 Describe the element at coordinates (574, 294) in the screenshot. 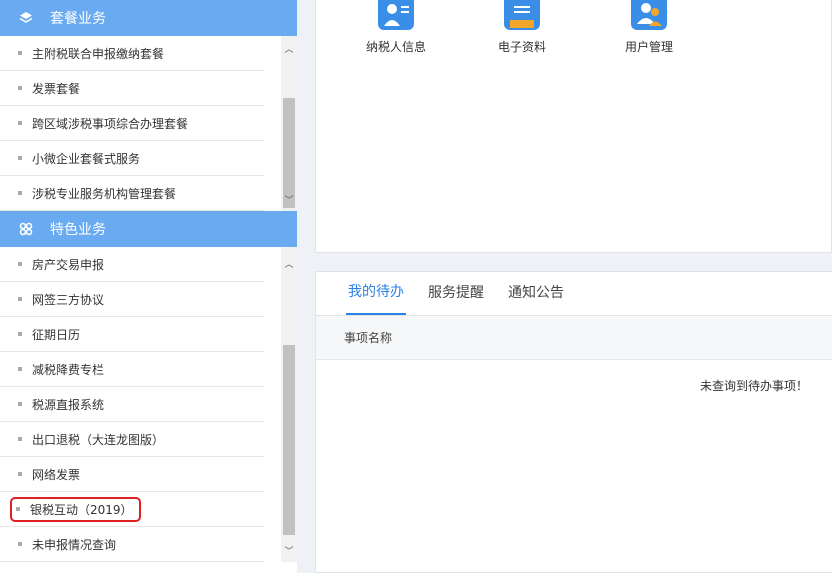

I see `tab-bar: 我的待办 服务提醒 通知公告` at that location.